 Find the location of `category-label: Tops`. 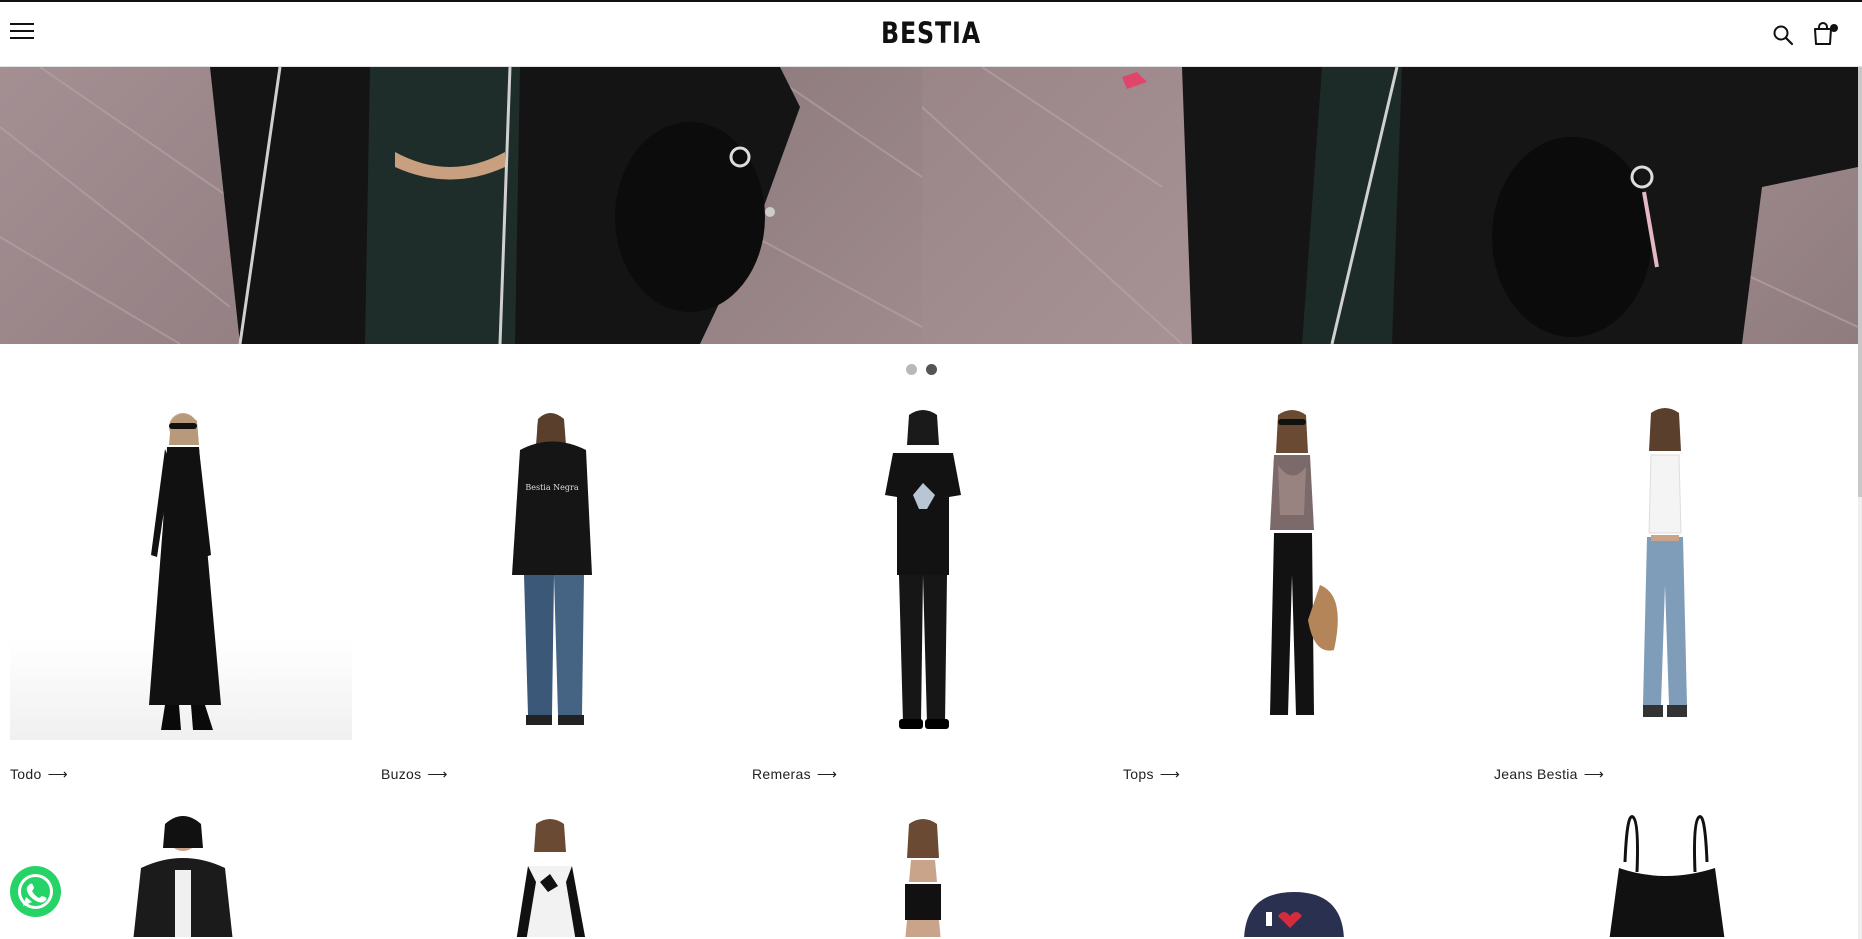

category-label: Tops is located at coordinates (1138, 774).